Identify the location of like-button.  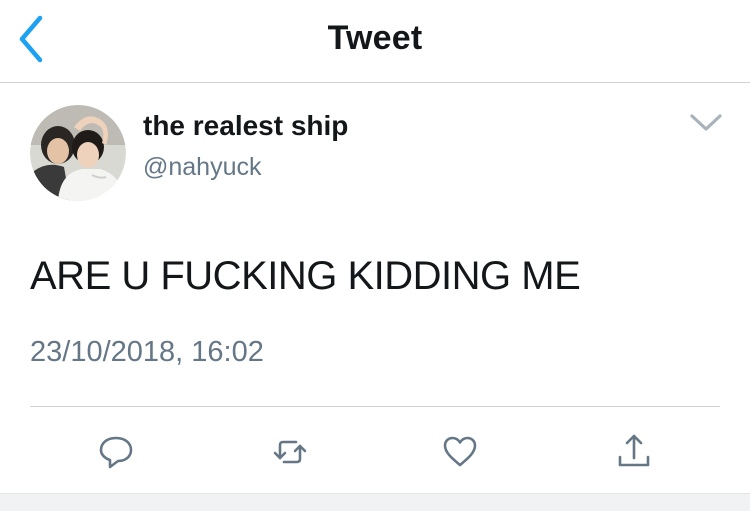
(460, 452).